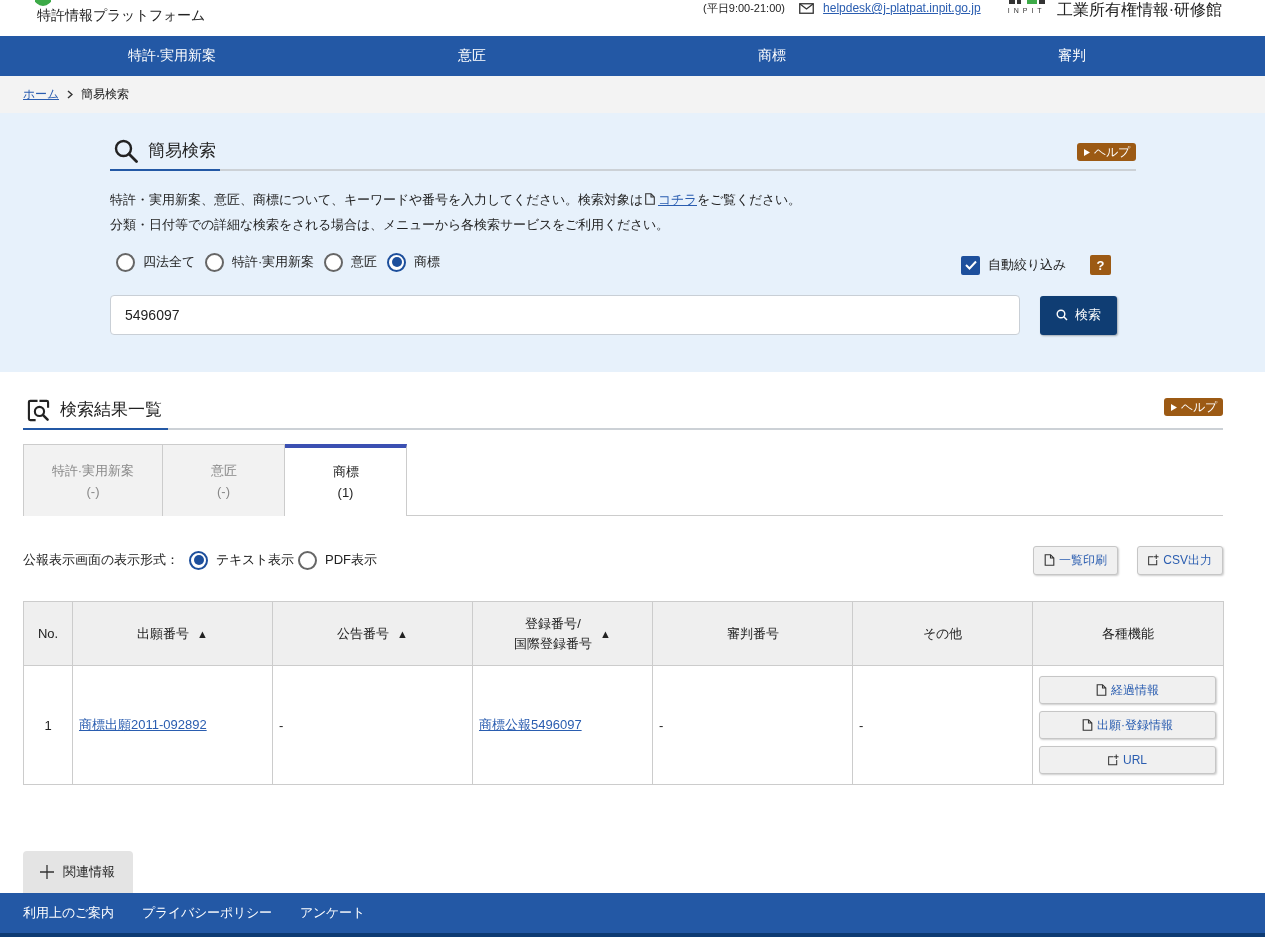 Image resolution: width=1265 pixels, height=937 pixels. What do you see at coordinates (169, 262) in the screenshot?
I see `radio-label: 四法全て` at bounding box center [169, 262].